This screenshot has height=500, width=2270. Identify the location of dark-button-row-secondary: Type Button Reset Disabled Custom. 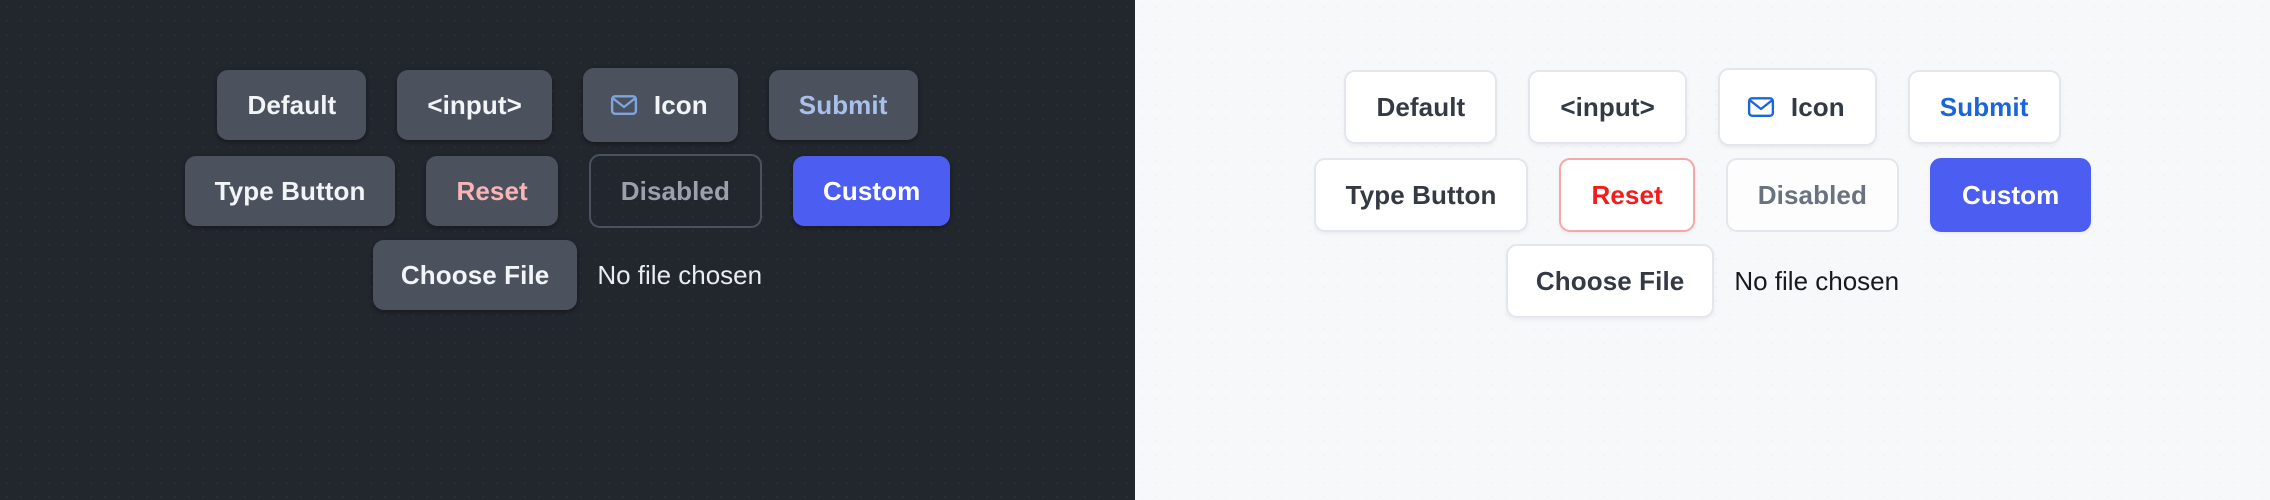
(567, 191).